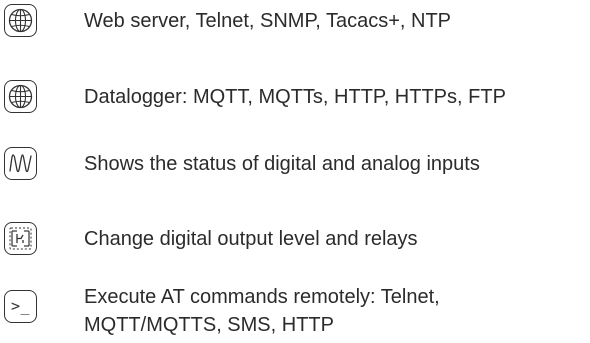 The image size is (590, 343). What do you see at coordinates (20, 238) in the screenshot?
I see `relay-icon` at bounding box center [20, 238].